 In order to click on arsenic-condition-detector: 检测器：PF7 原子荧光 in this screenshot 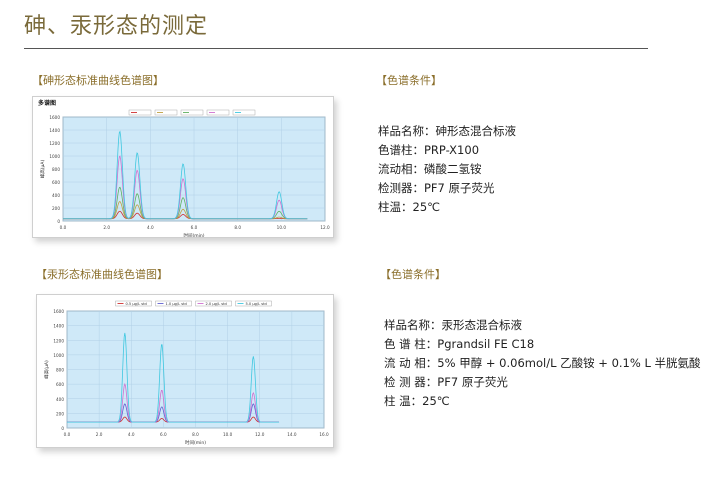, I will do `click(436, 188)`.